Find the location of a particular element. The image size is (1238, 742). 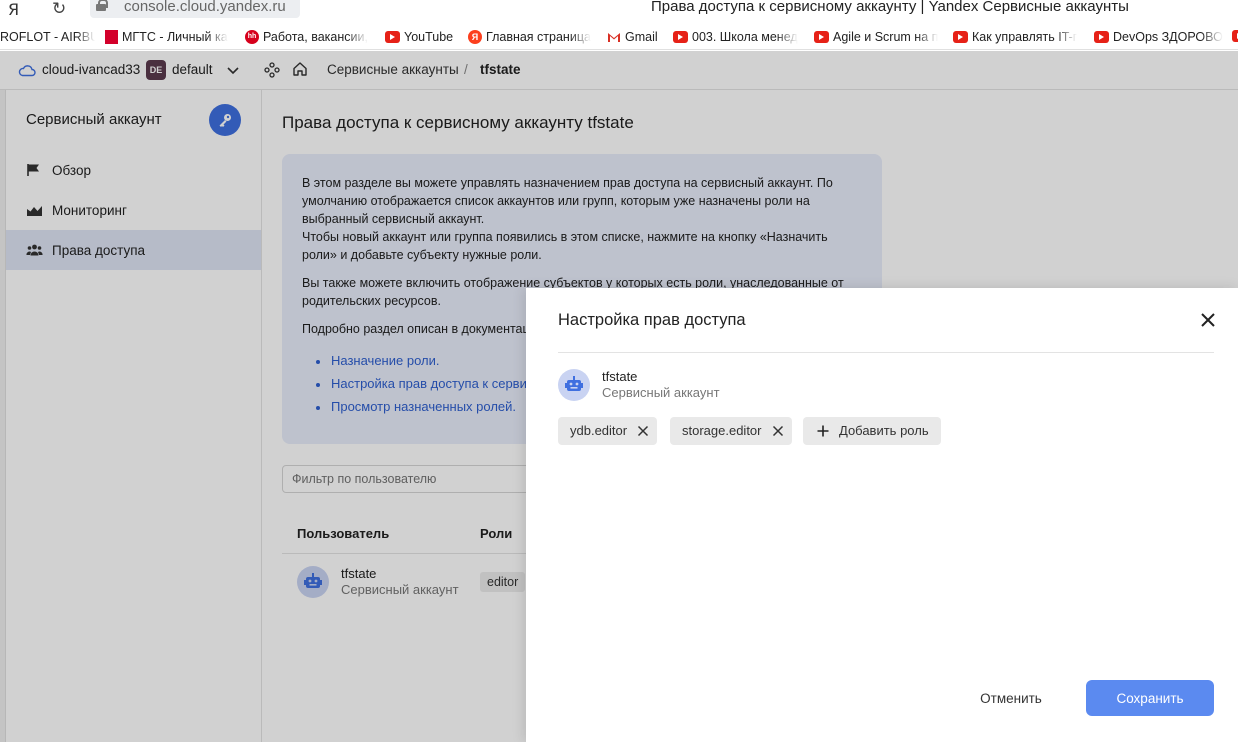

yandex-browser-icon: Я is located at coordinates (13, 9).